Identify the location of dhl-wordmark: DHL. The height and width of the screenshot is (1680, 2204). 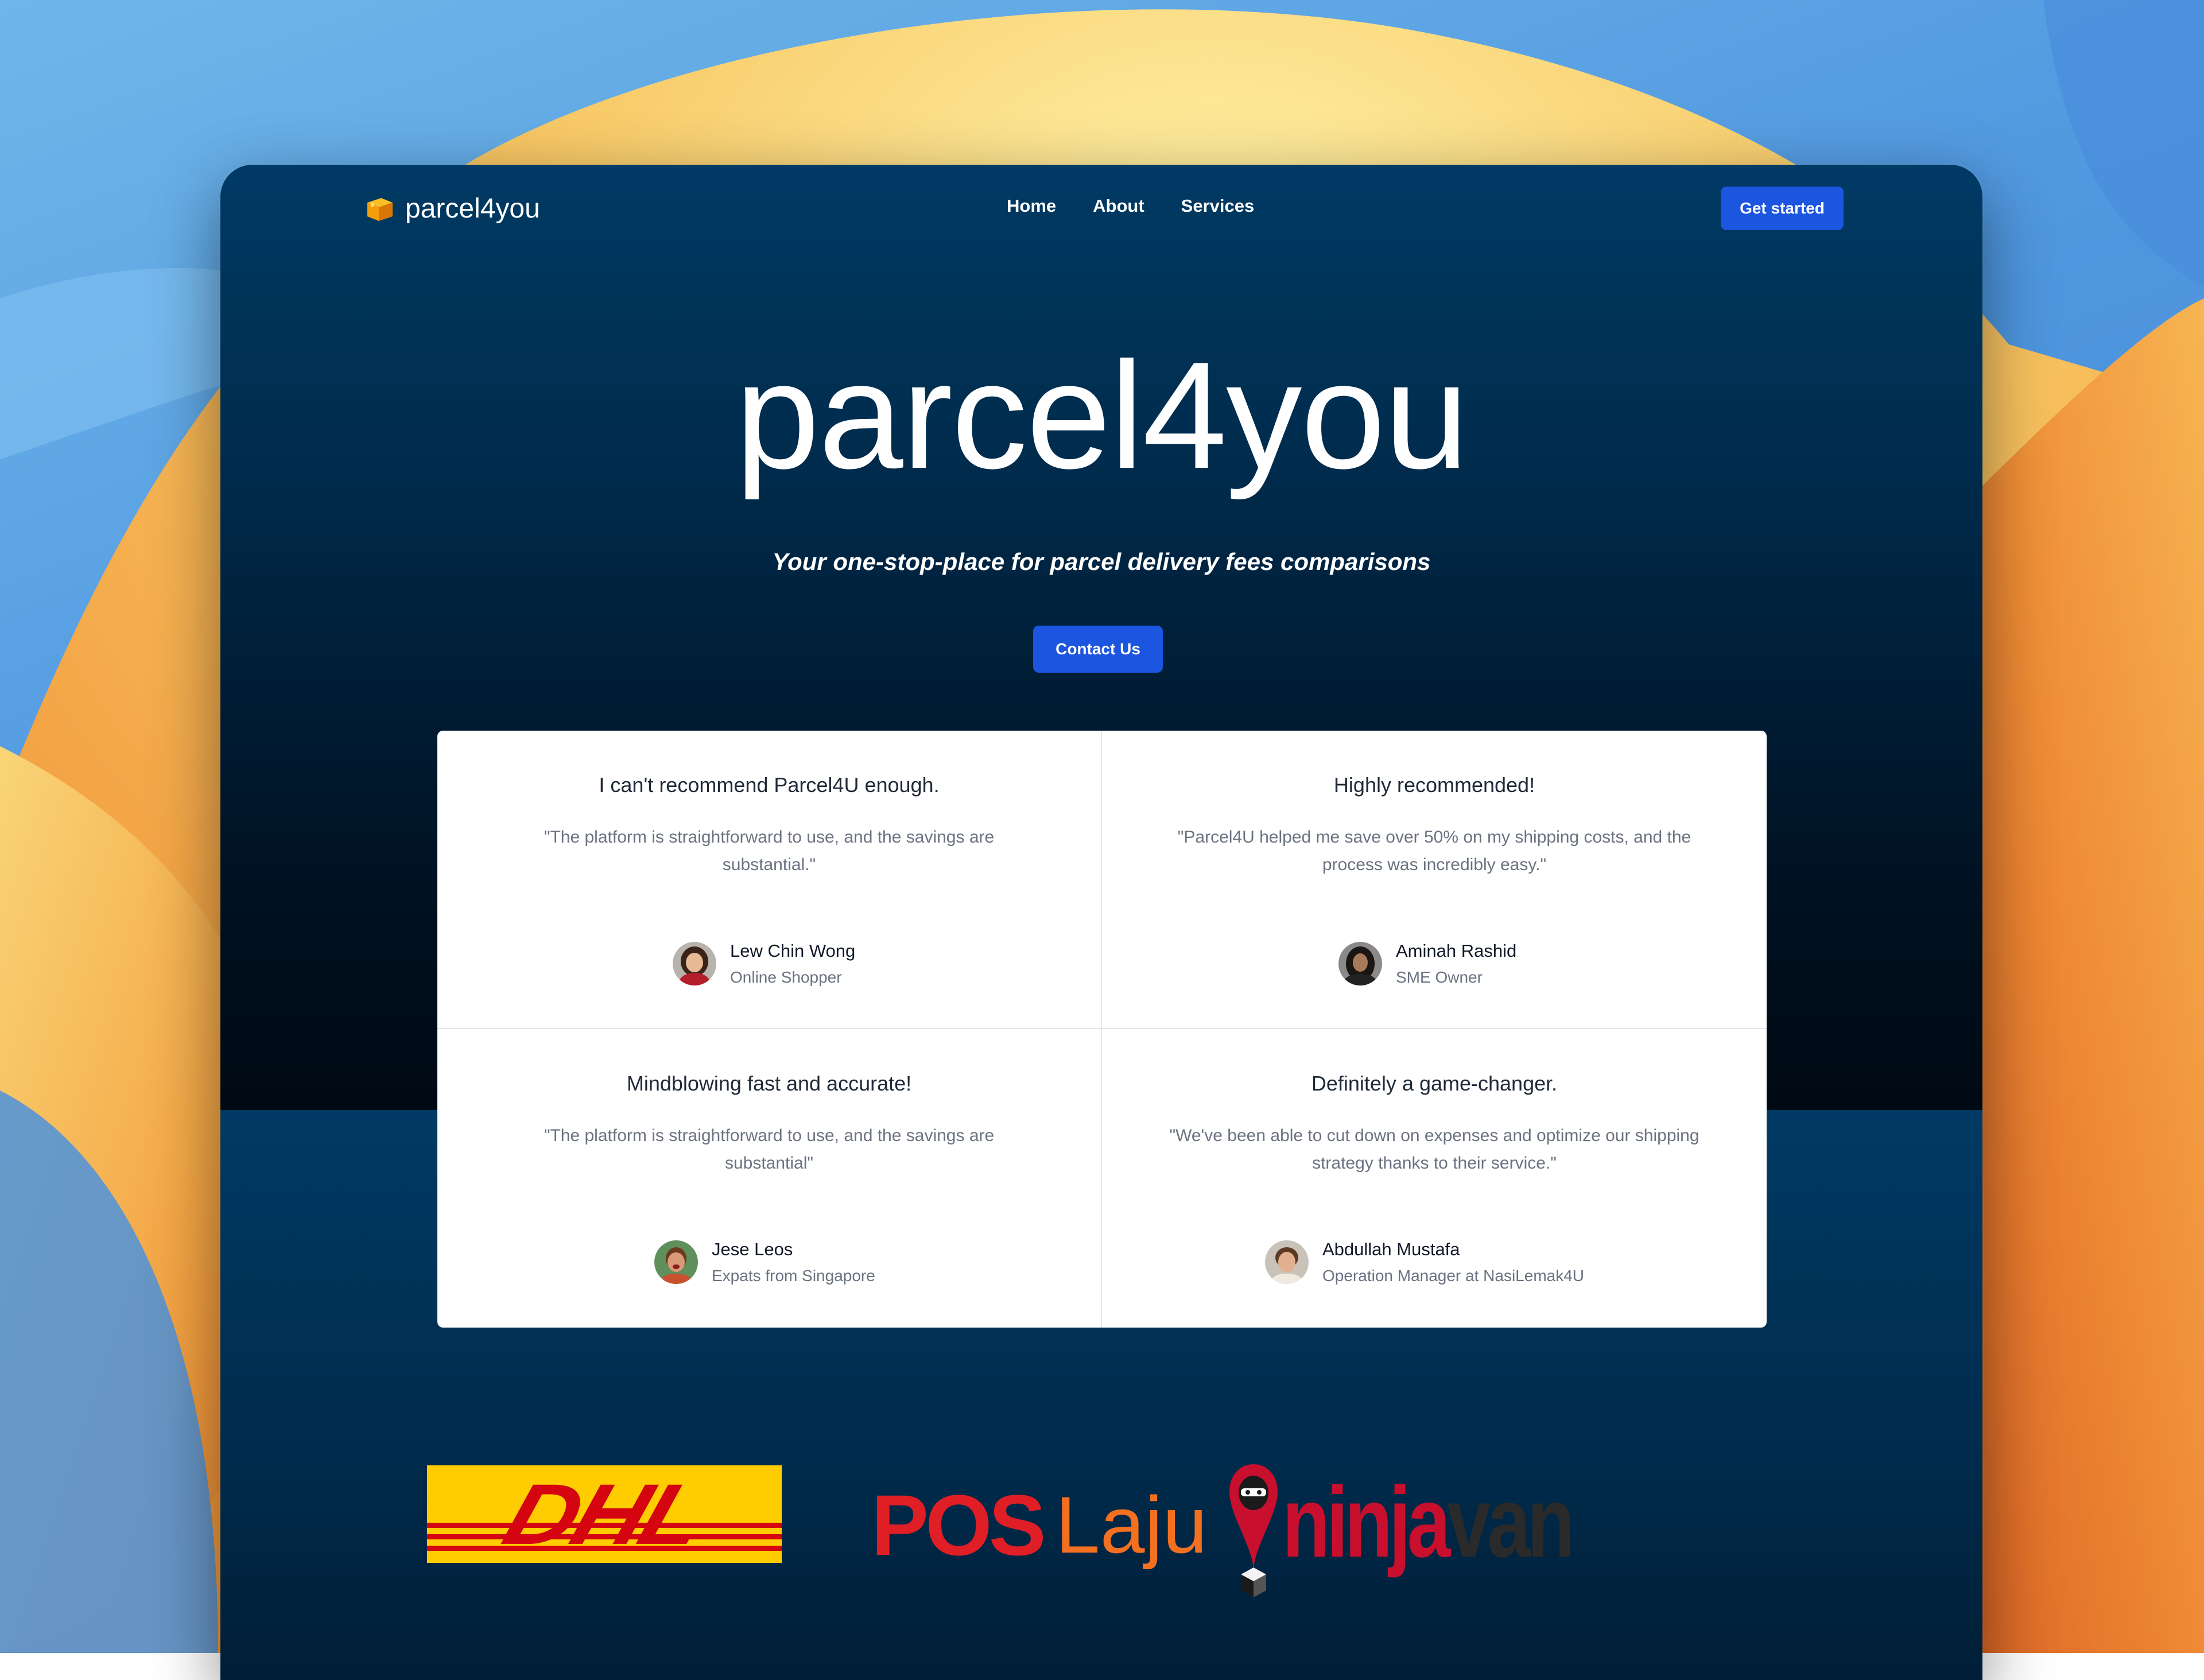
(604, 1514).